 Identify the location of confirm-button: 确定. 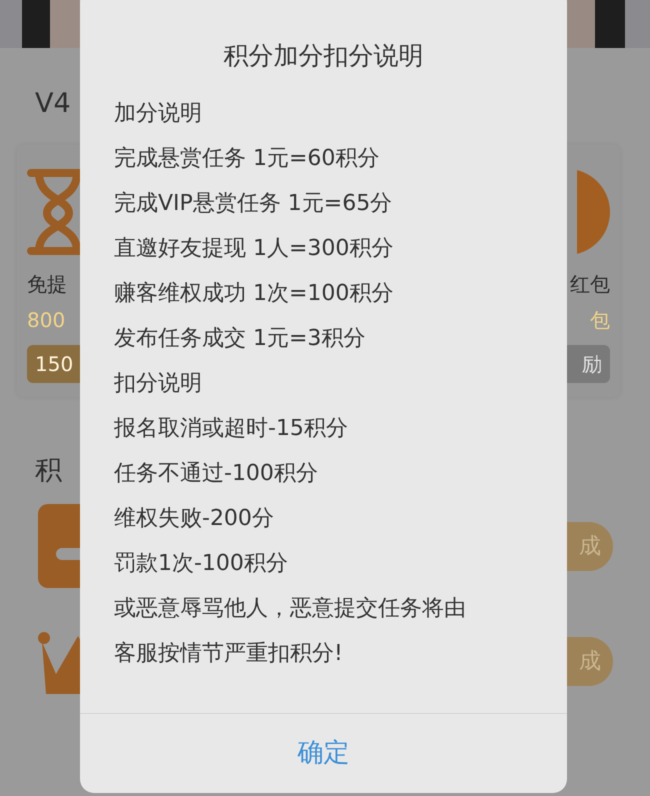
(324, 753).